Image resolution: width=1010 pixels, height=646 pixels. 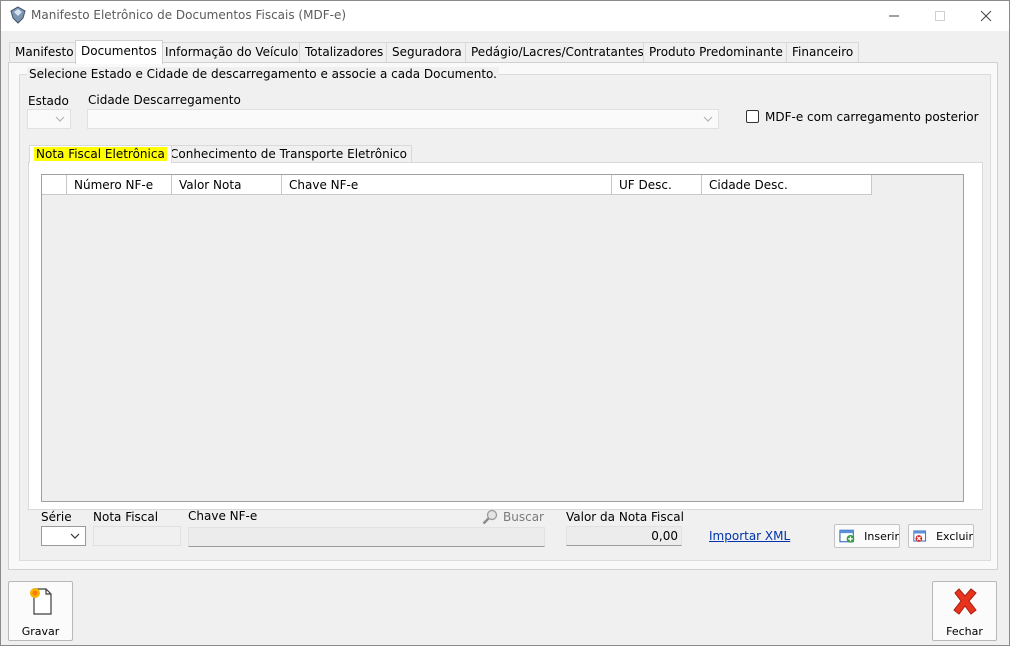 I want to click on excluir-label: Excluir, so click(x=954, y=536).